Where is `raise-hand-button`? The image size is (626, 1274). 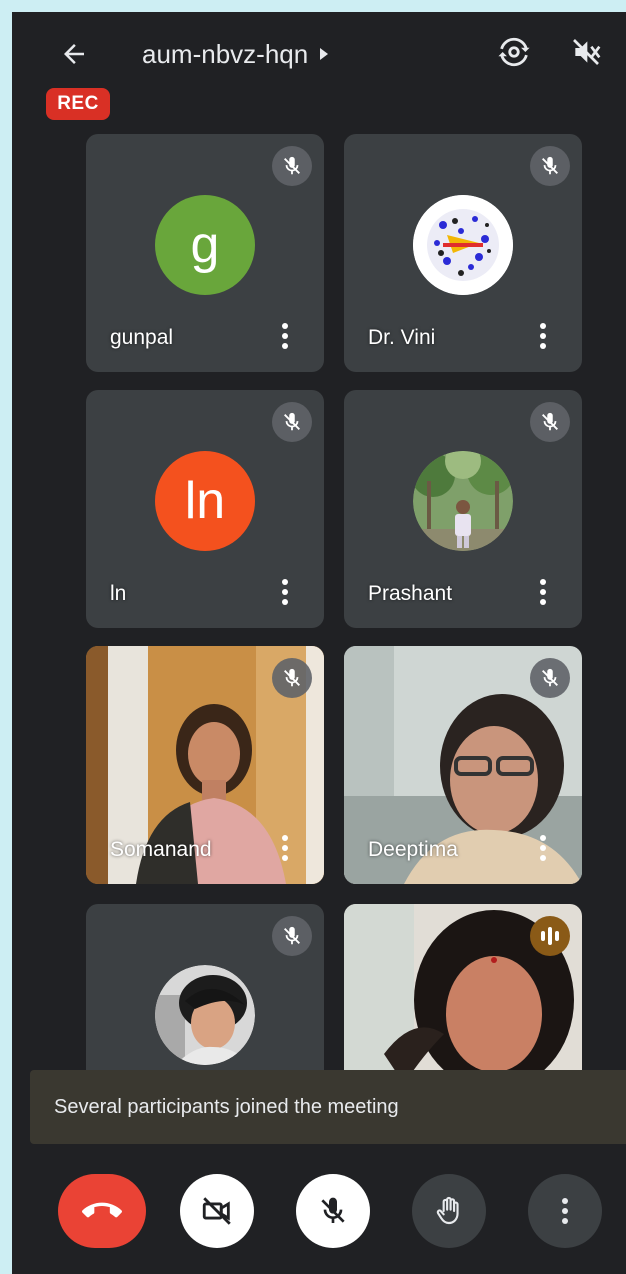
raise-hand-button is located at coordinates (449, 1211).